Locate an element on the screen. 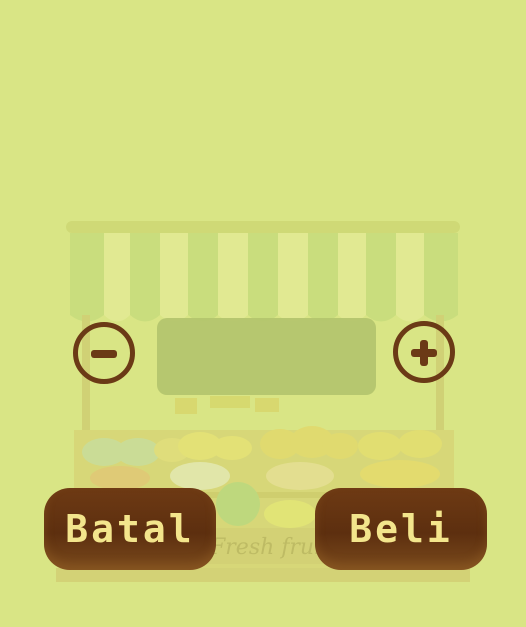 The width and height of the screenshot is (526, 627). plus-icon is located at coordinates (424, 353).